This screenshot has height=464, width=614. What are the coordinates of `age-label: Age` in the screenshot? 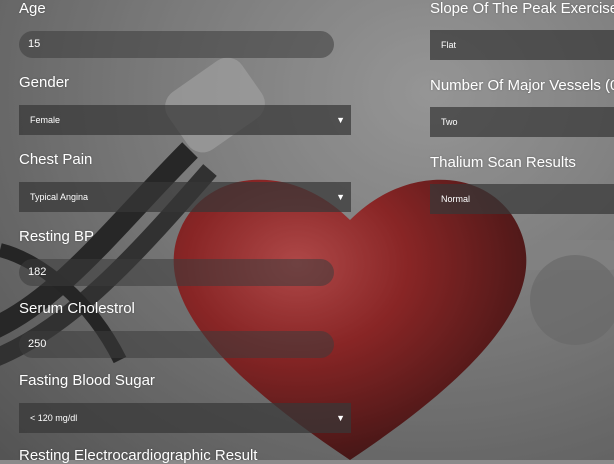 It's located at (32, 8).